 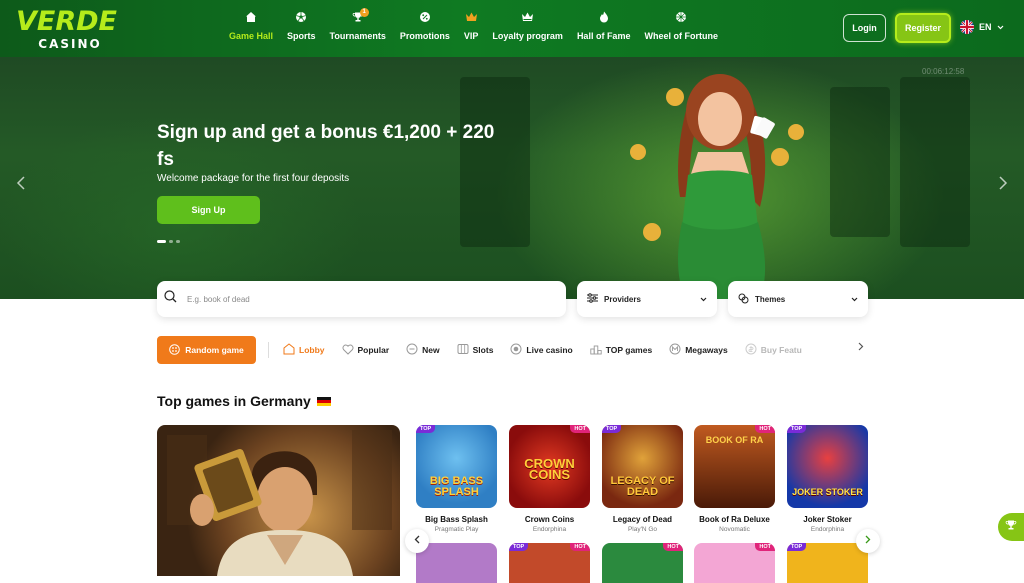 What do you see at coordinates (827, 563) in the screenshot?
I see `game-card: TOP` at bounding box center [827, 563].